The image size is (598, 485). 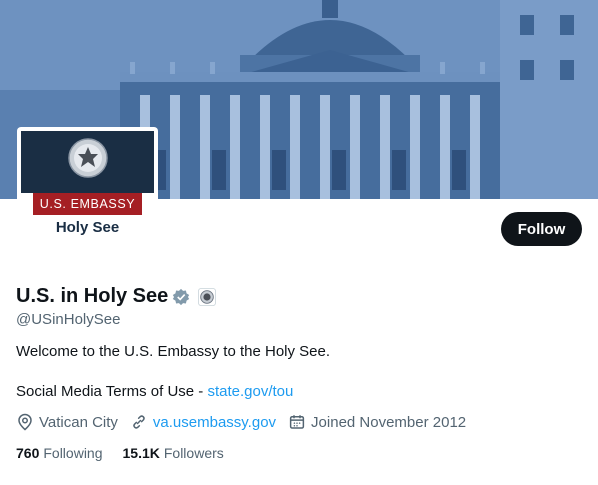 I want to click on joined-text: Joined November 2012, so click(x=389, y=422).